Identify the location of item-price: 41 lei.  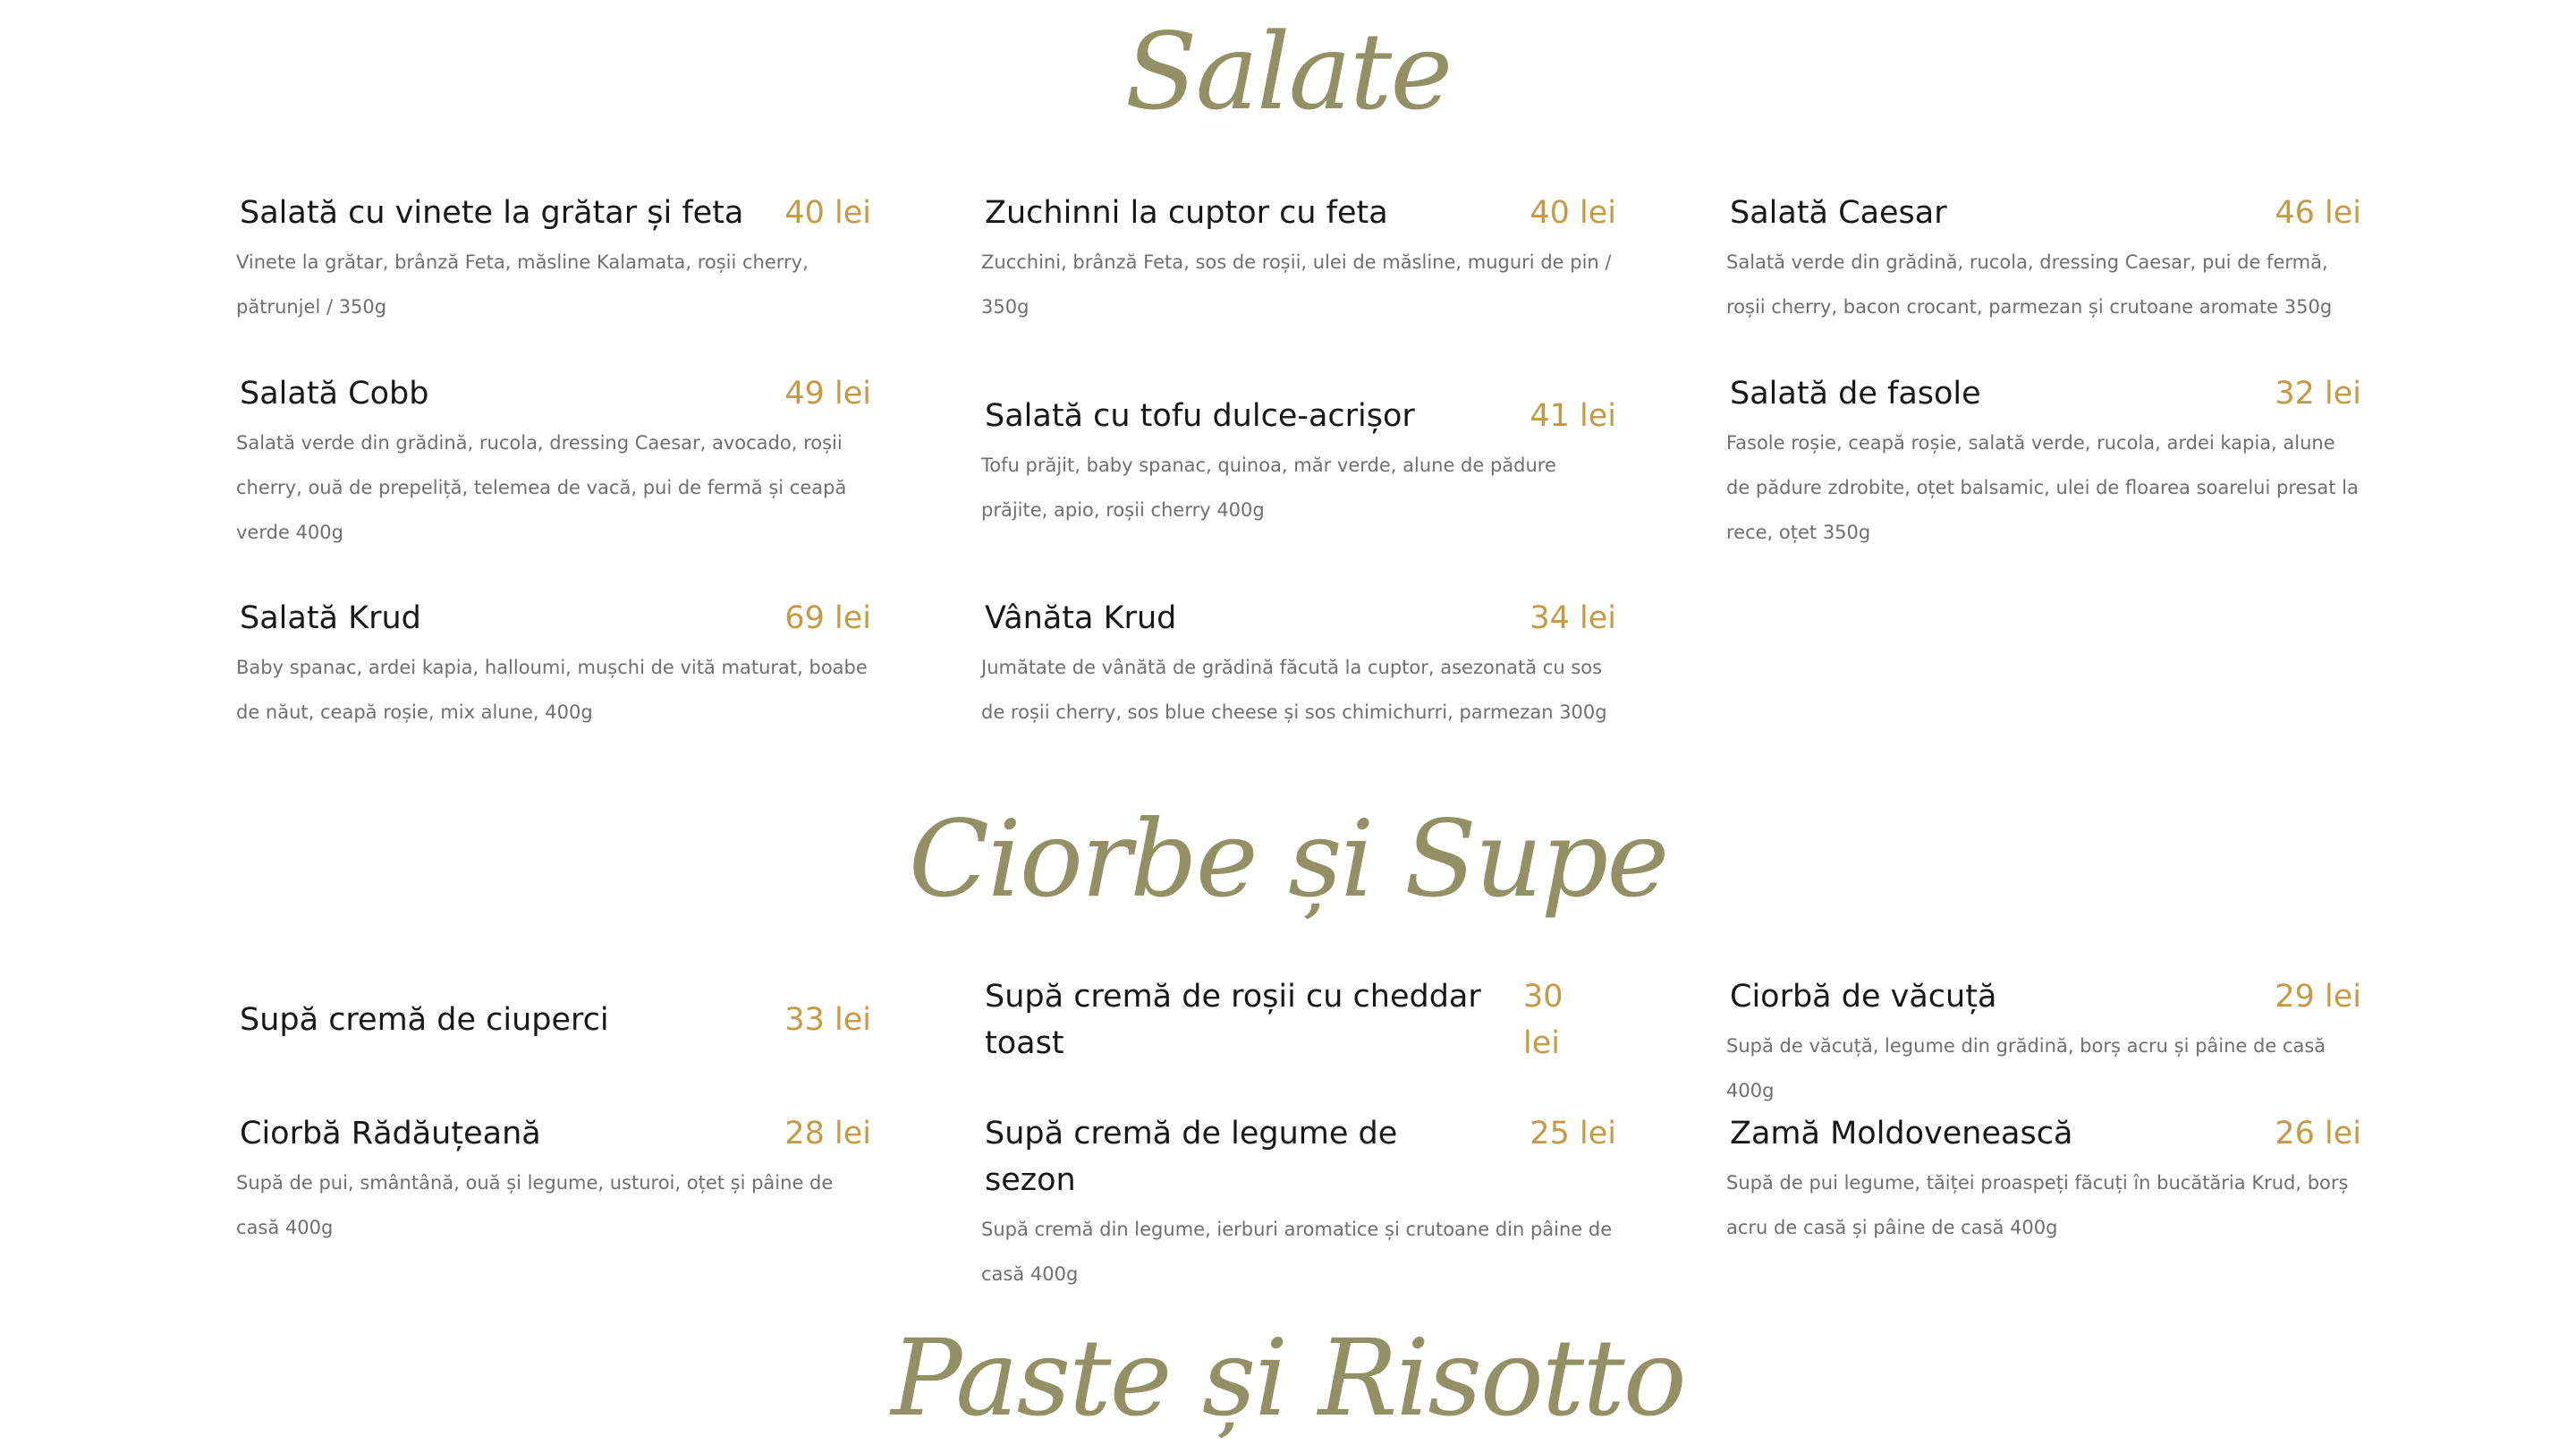
(1573, 416).